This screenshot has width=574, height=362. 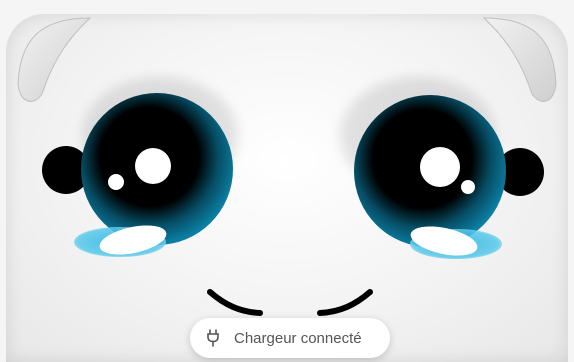 I want to click on eye-right, so click(x=449, y=177).